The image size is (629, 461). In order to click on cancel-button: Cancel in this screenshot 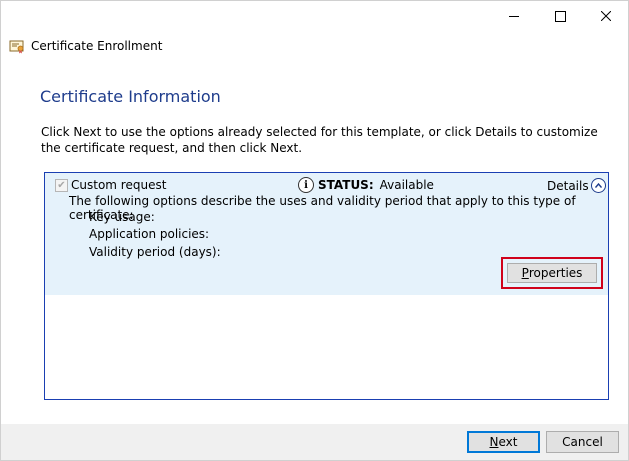, I will do `click(582, 442)`.